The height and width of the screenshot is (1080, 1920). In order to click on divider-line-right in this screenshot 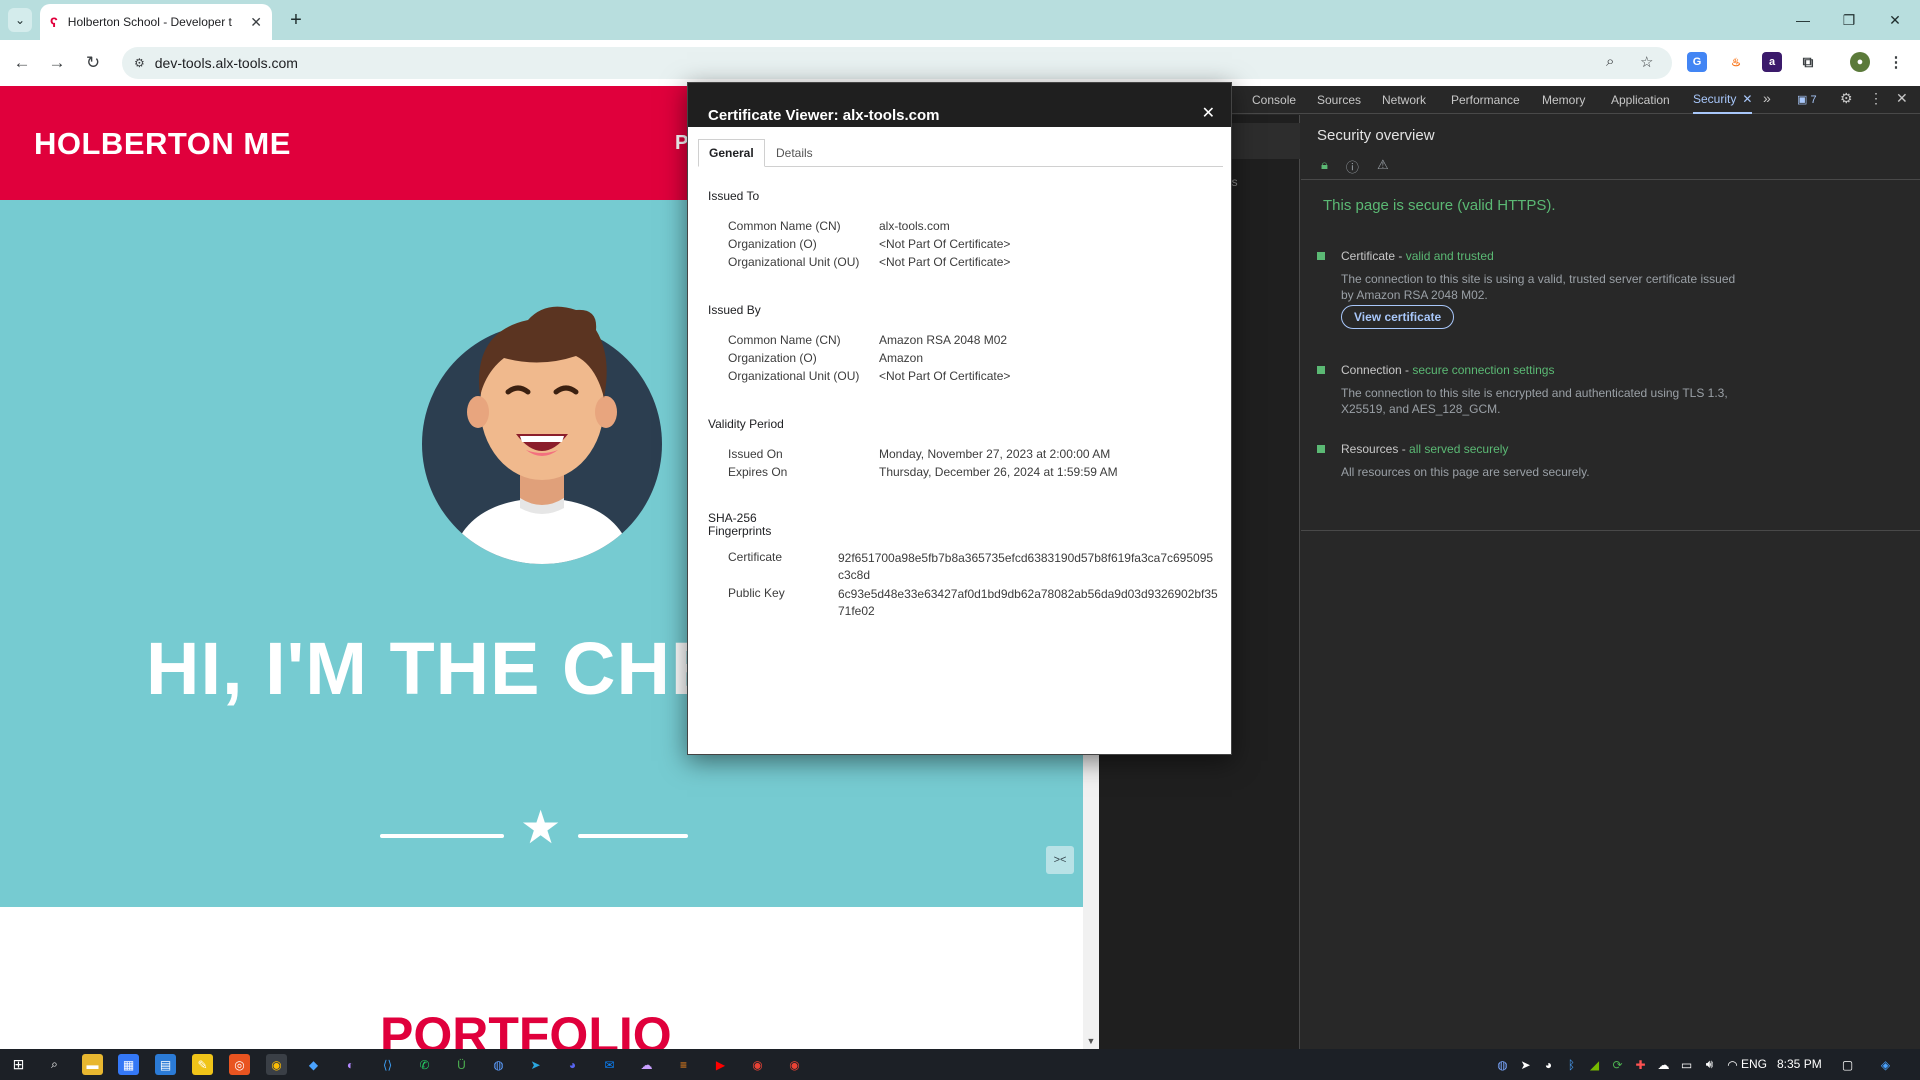, I will do `click(633, 836)`.